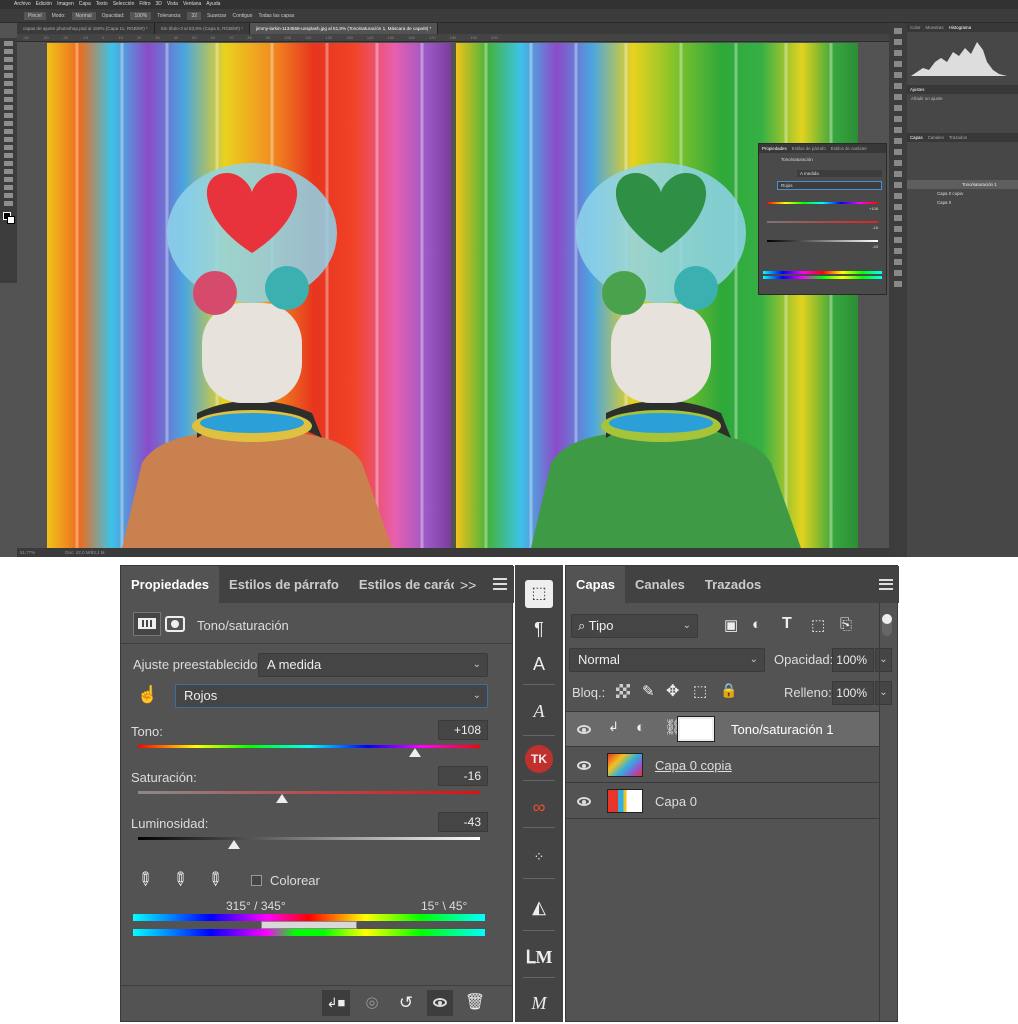  I want to click on mini-layer-tono: Tono/saturación 1, so click(962, 184).